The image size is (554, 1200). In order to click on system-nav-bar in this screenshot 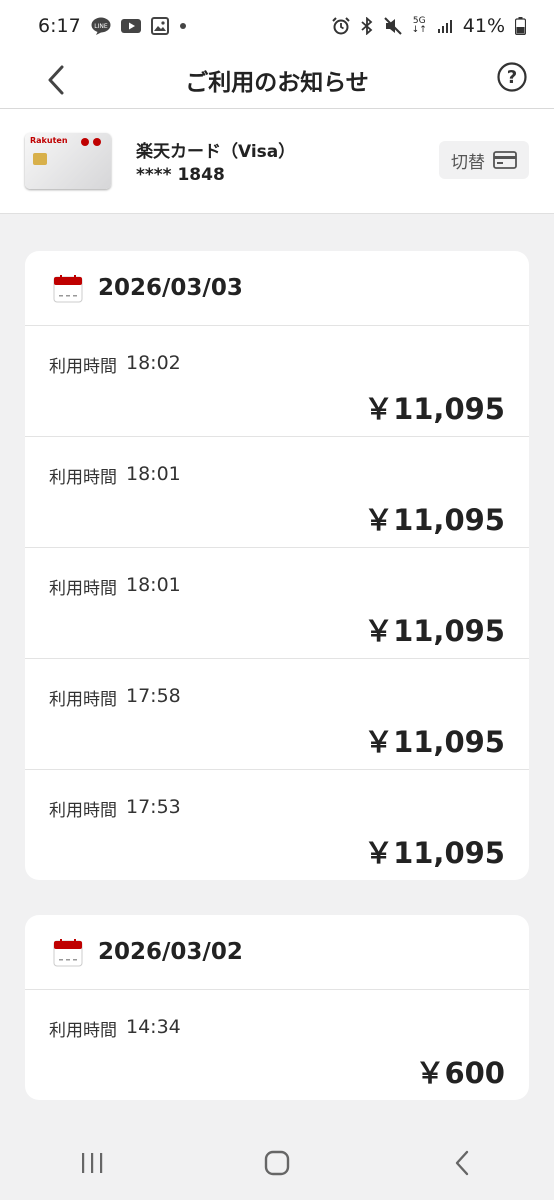, I will do `click(277, 1163)`.